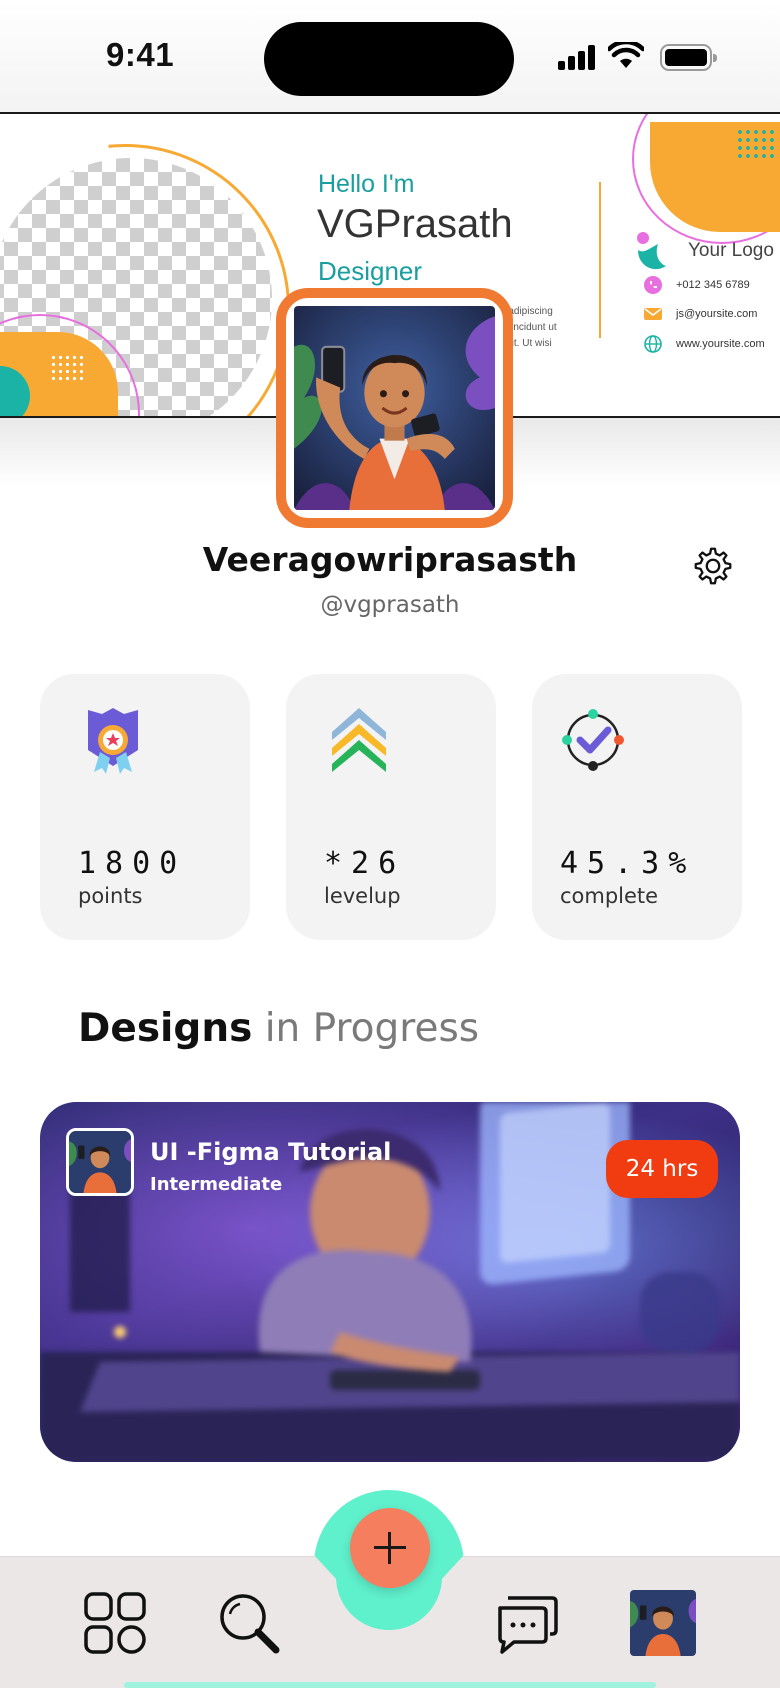 The image size is (780, 1688). I want to click on search-icon, so click(249, 1623).